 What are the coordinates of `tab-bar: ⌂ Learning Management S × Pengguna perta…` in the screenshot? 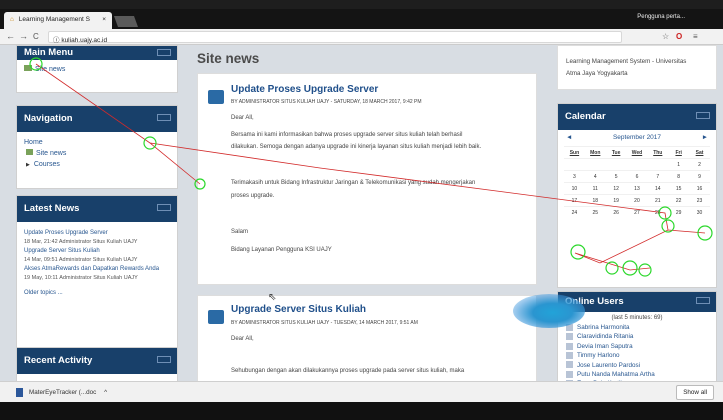 It's located at (361, 19).